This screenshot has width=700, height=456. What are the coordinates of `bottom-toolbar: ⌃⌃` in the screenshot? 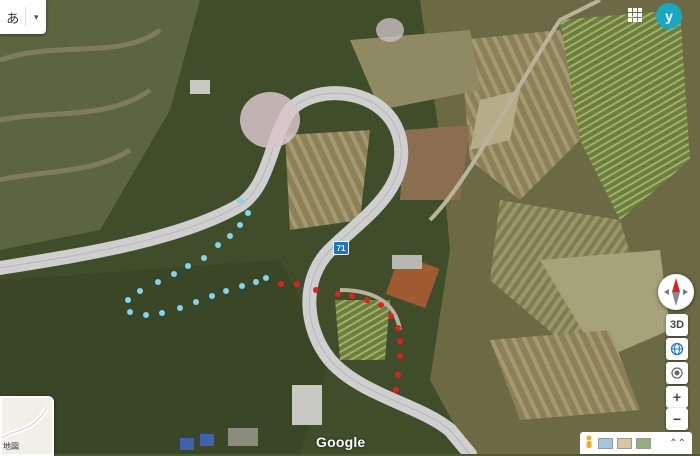 It's located at (636, 443).